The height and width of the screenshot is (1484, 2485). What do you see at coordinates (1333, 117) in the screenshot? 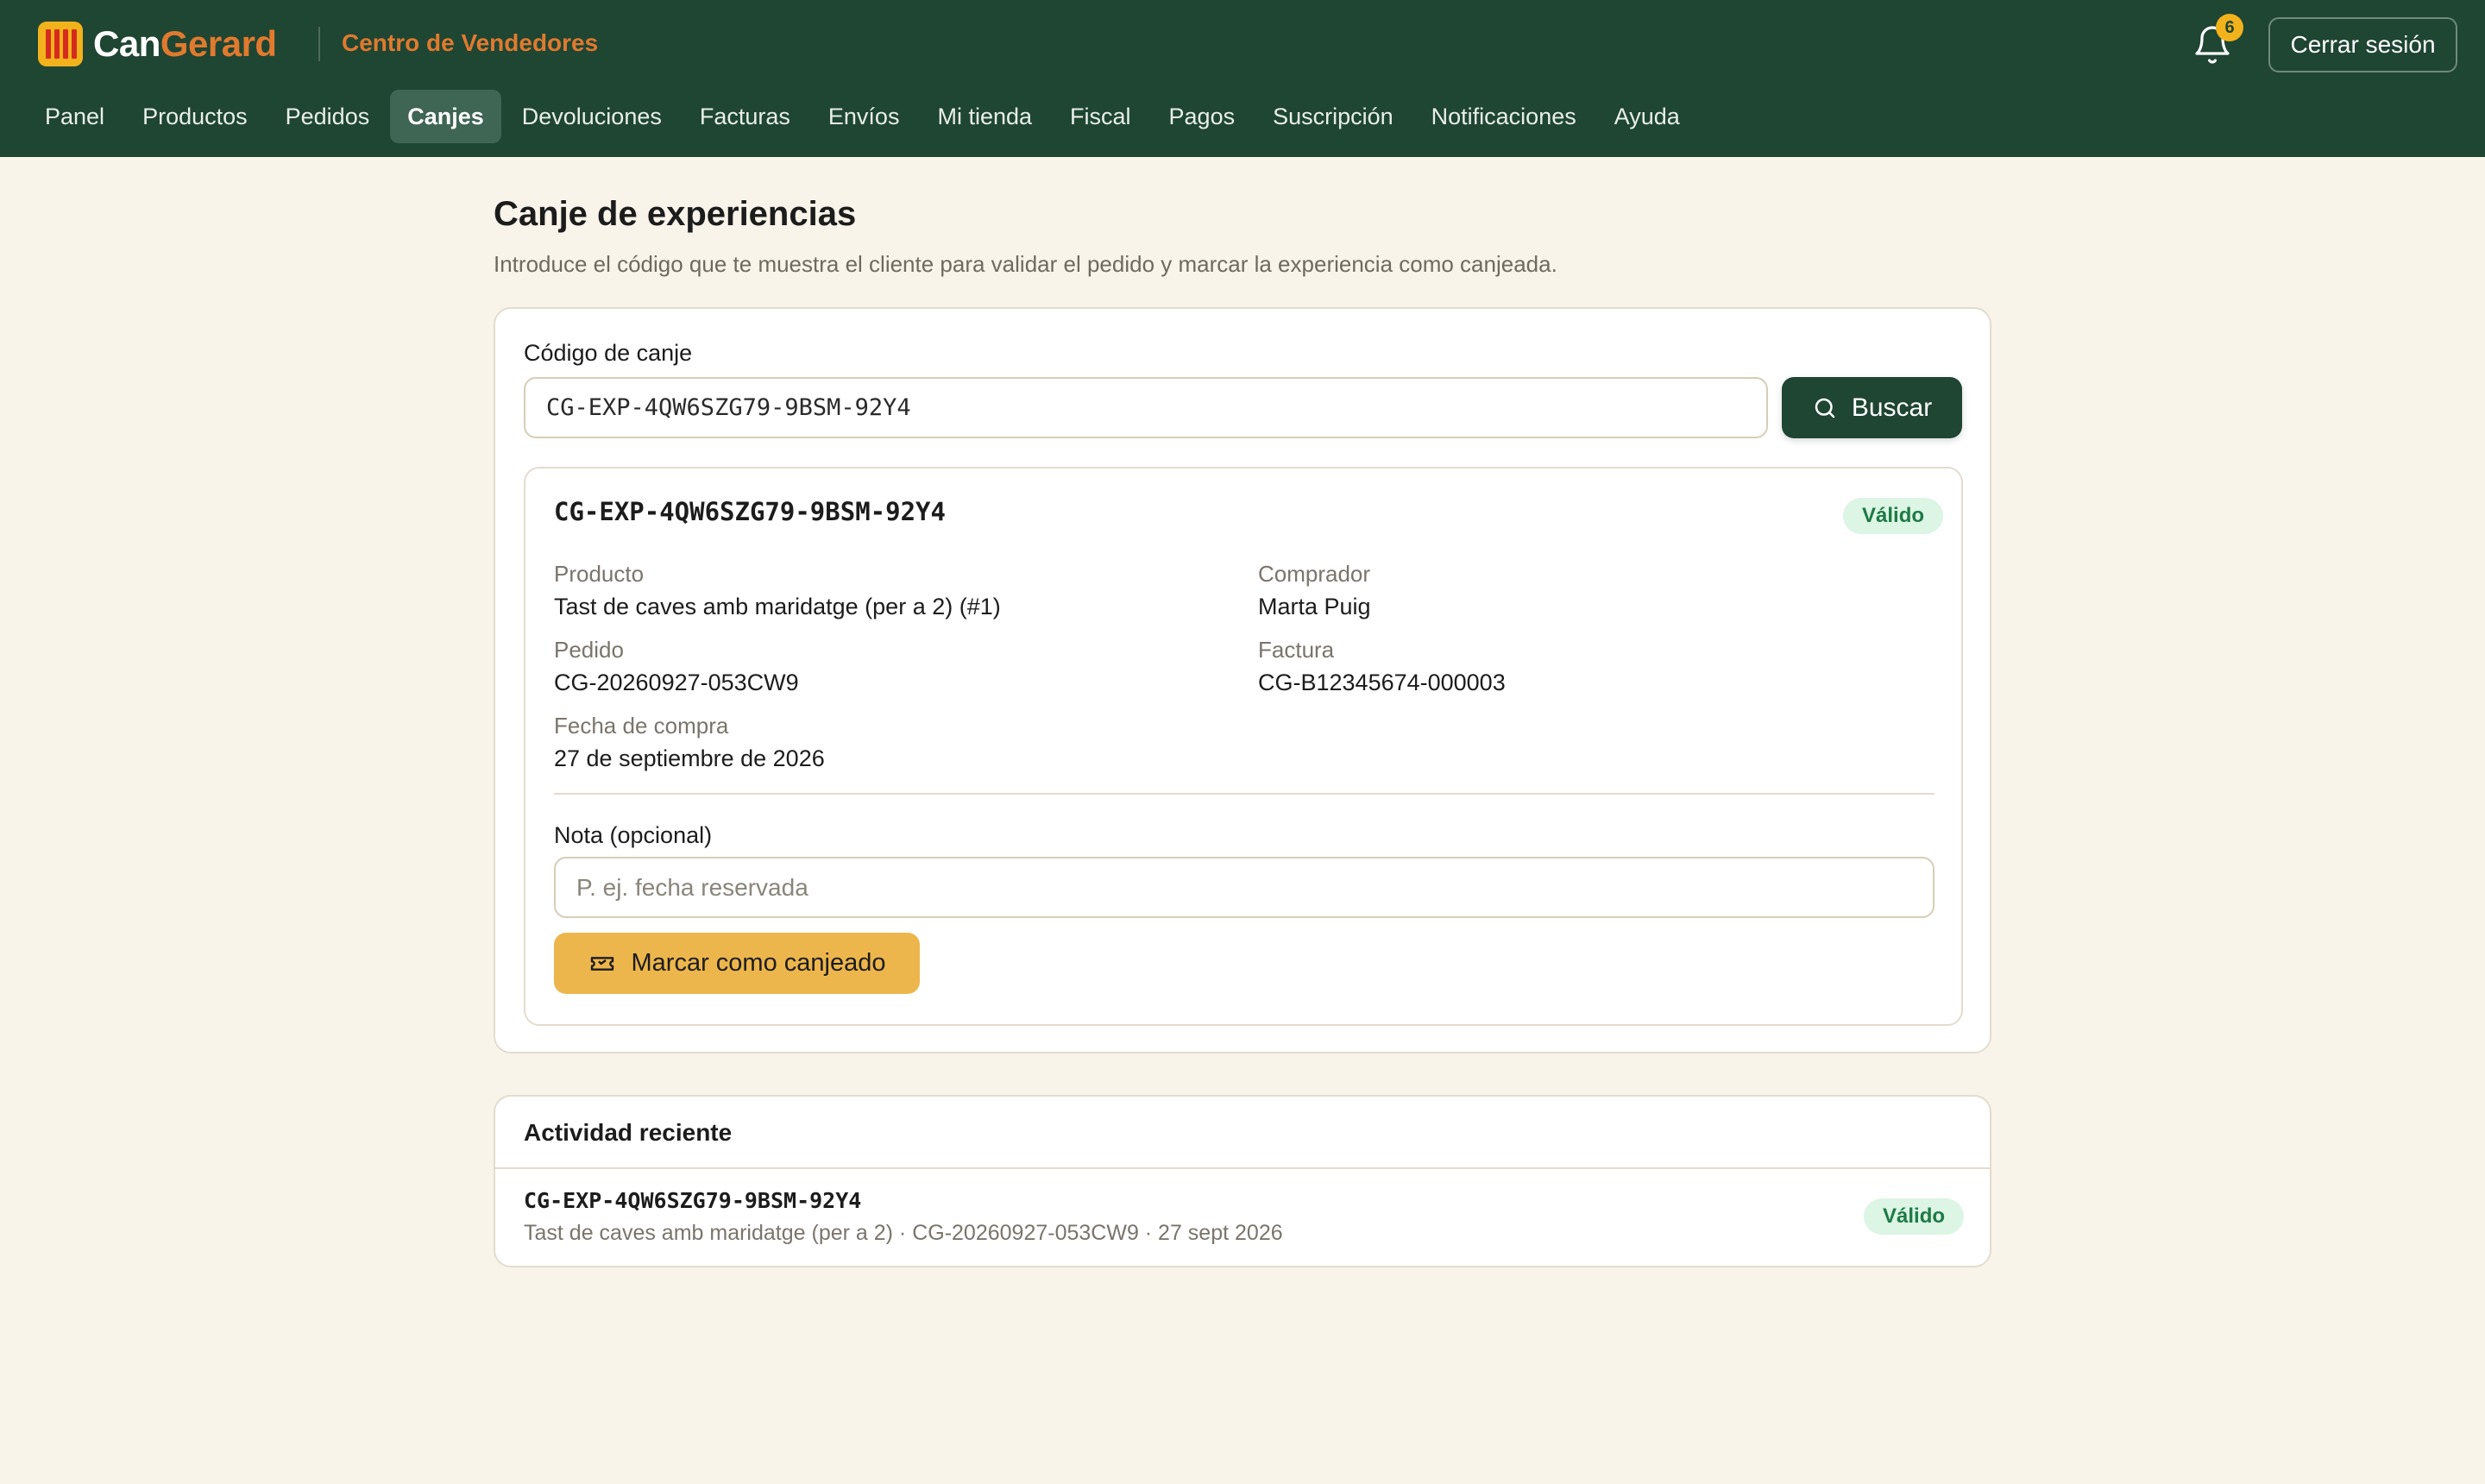
I see `nav-item-suscripcion: Suscripción` at bounding box center [1333, 117].